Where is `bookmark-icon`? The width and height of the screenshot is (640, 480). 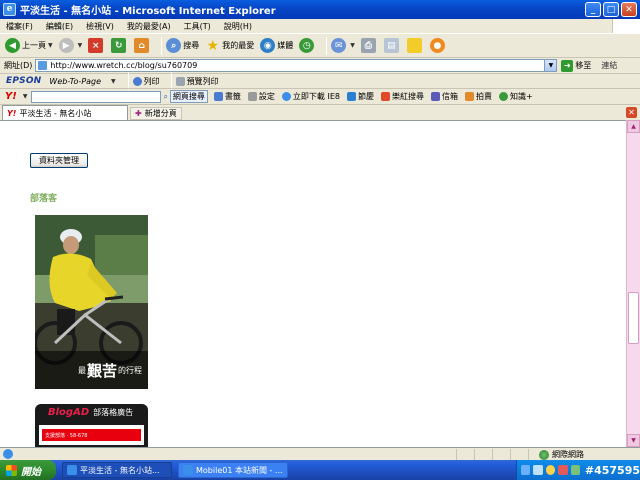
bookmark-icon is located at coordinates (218, 96).